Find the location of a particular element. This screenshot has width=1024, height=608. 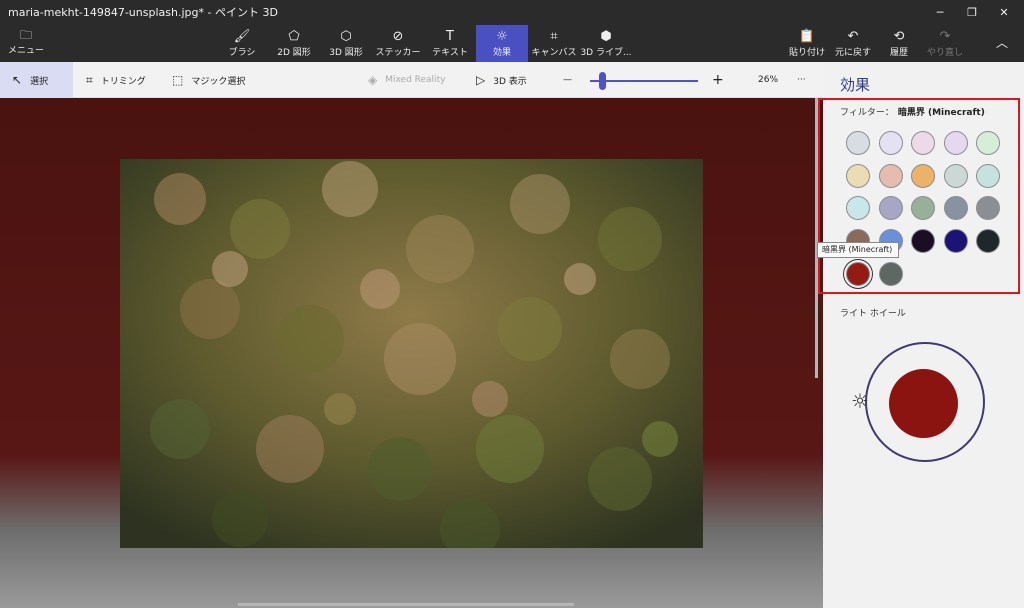

tool-effects: ☼ 効果 is located at coordinates (502, 43).